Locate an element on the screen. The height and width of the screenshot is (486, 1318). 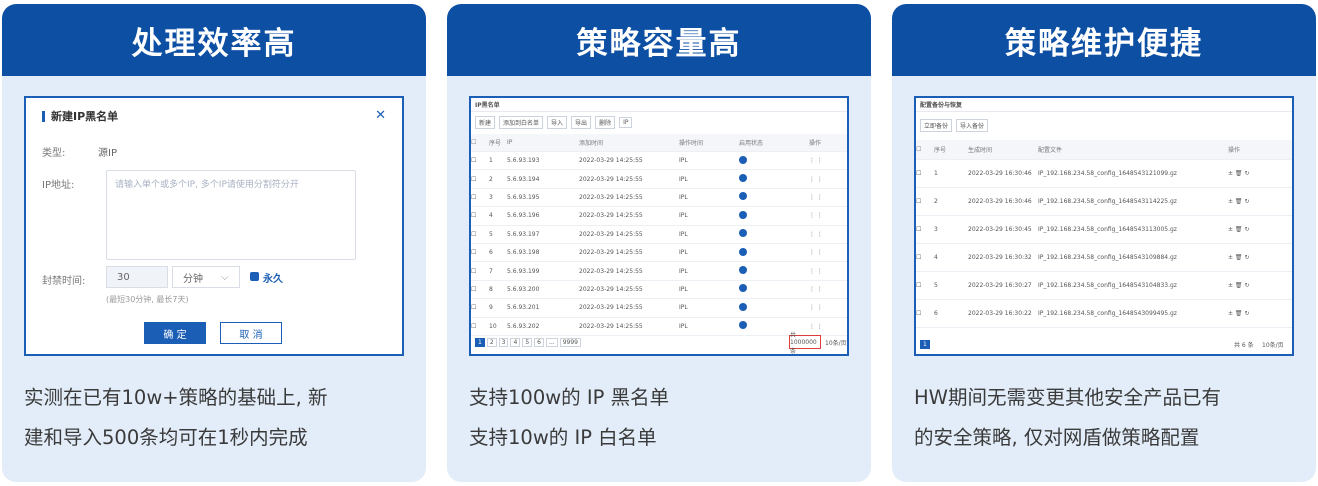
page-button: 3 is located at coordinates (503, 342).